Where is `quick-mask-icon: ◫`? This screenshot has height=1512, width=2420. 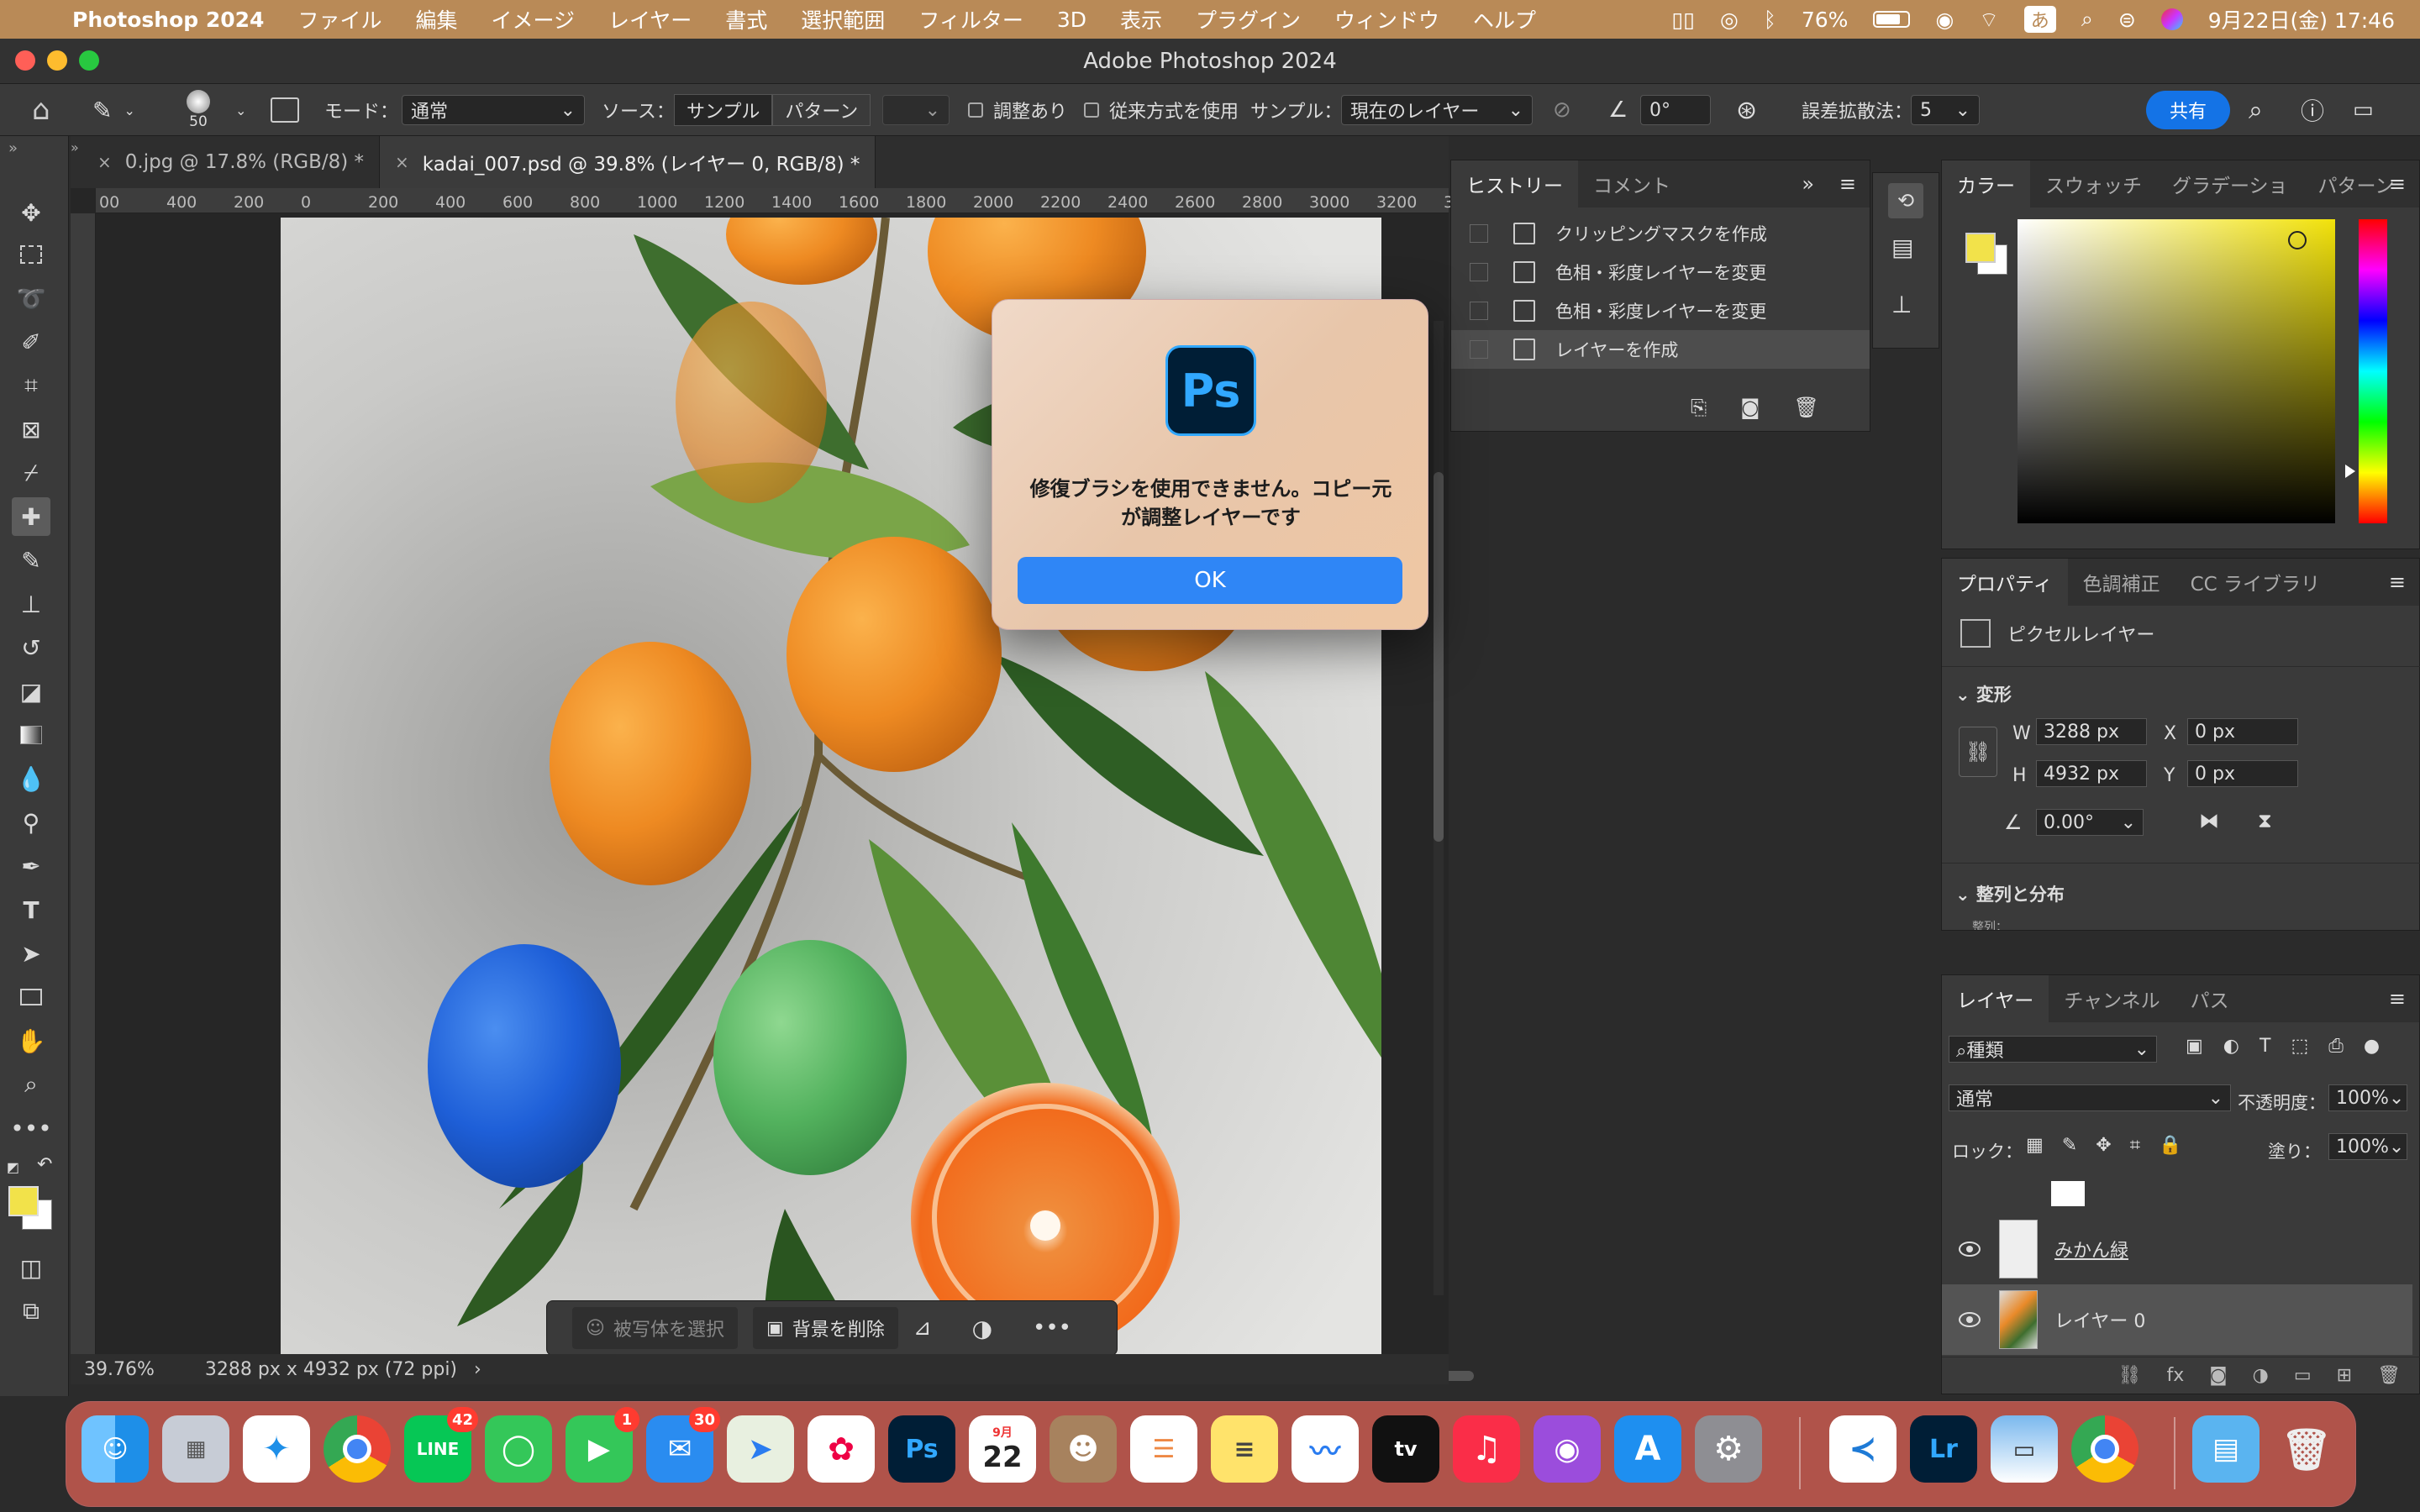
quick-mask-icon: ◫ is located at coordinates (31, 1267).